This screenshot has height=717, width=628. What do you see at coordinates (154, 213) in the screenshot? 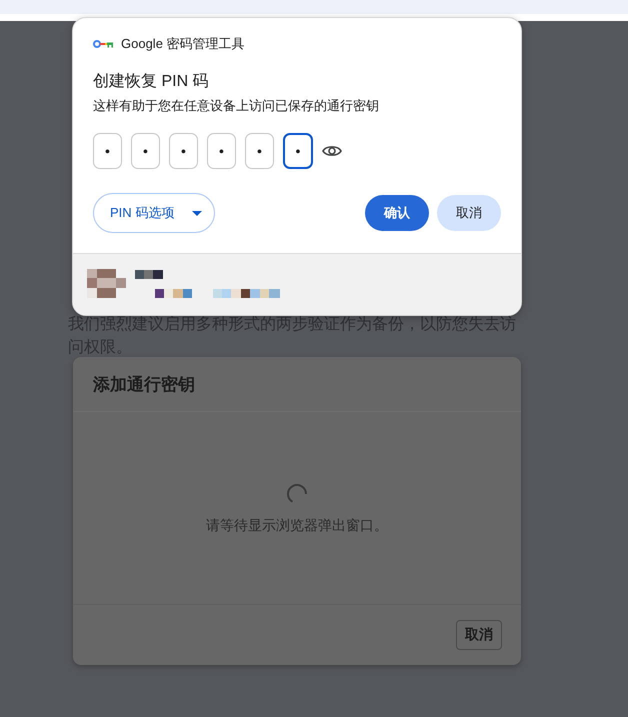
I see `pin-options-button: PIN 码选项` at bounding box center [154, 213].